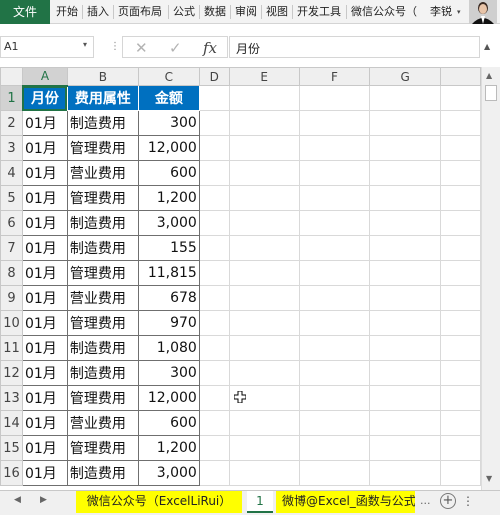 This screenshot has width=500, height=515. I want to click on row-header: 8, so click(11, 273).